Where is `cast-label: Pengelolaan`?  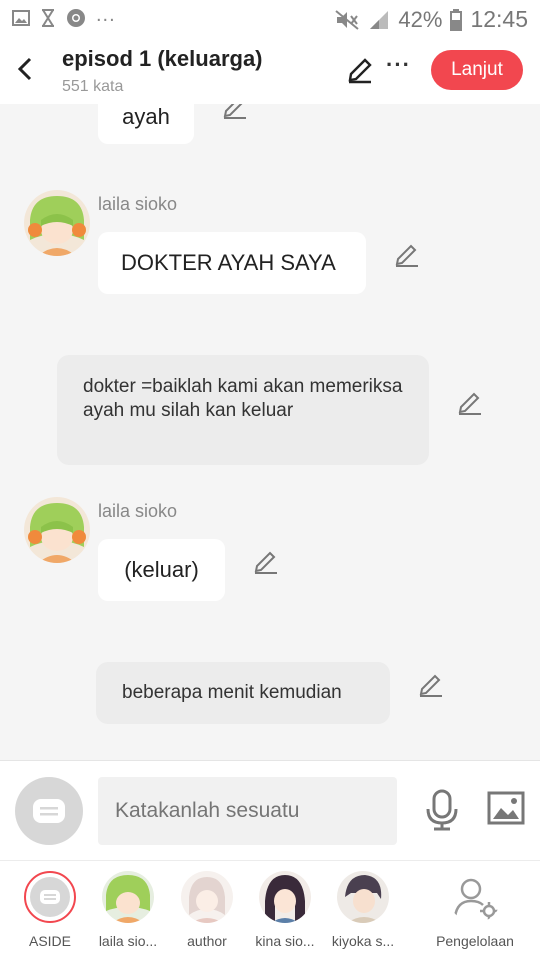
cast-label: Pengelolaan is located at coordinates (475, 941).